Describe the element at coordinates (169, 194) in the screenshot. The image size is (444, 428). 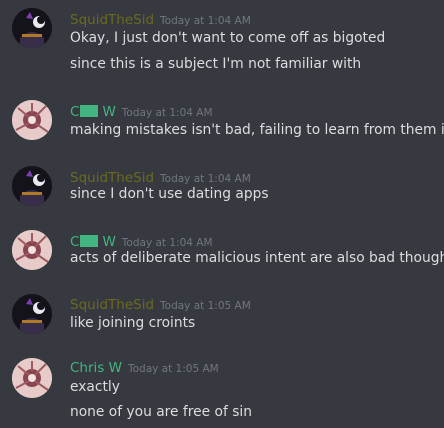
I see `message-text: since I don't use dating apps` at that location.